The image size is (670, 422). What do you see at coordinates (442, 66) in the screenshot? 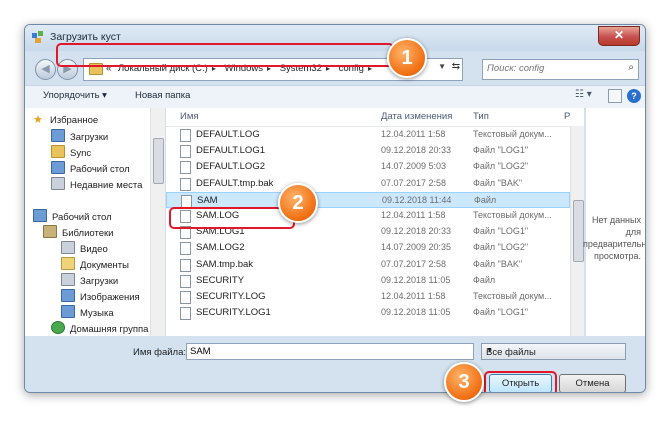
I see `address-dropdown-icon: ▼` at bounding box center [442, 66].